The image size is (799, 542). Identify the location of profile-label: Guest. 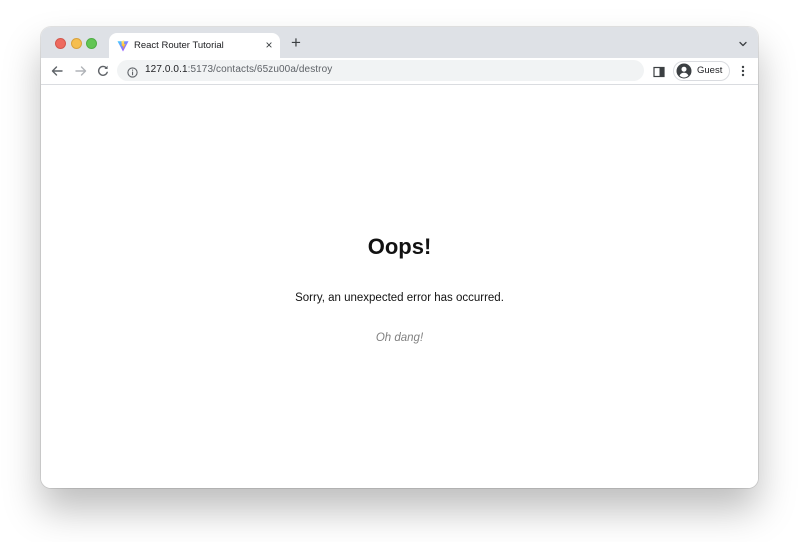
(710, 70).